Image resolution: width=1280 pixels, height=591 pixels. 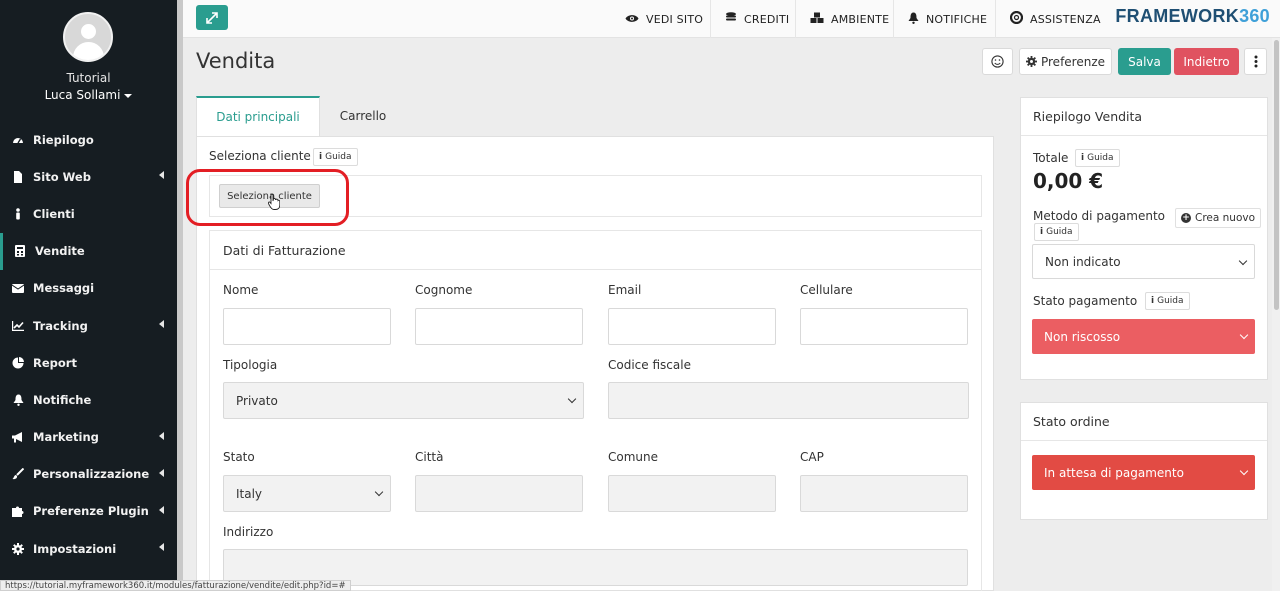 I want to click on comune-input, so click(x=692, y=493).